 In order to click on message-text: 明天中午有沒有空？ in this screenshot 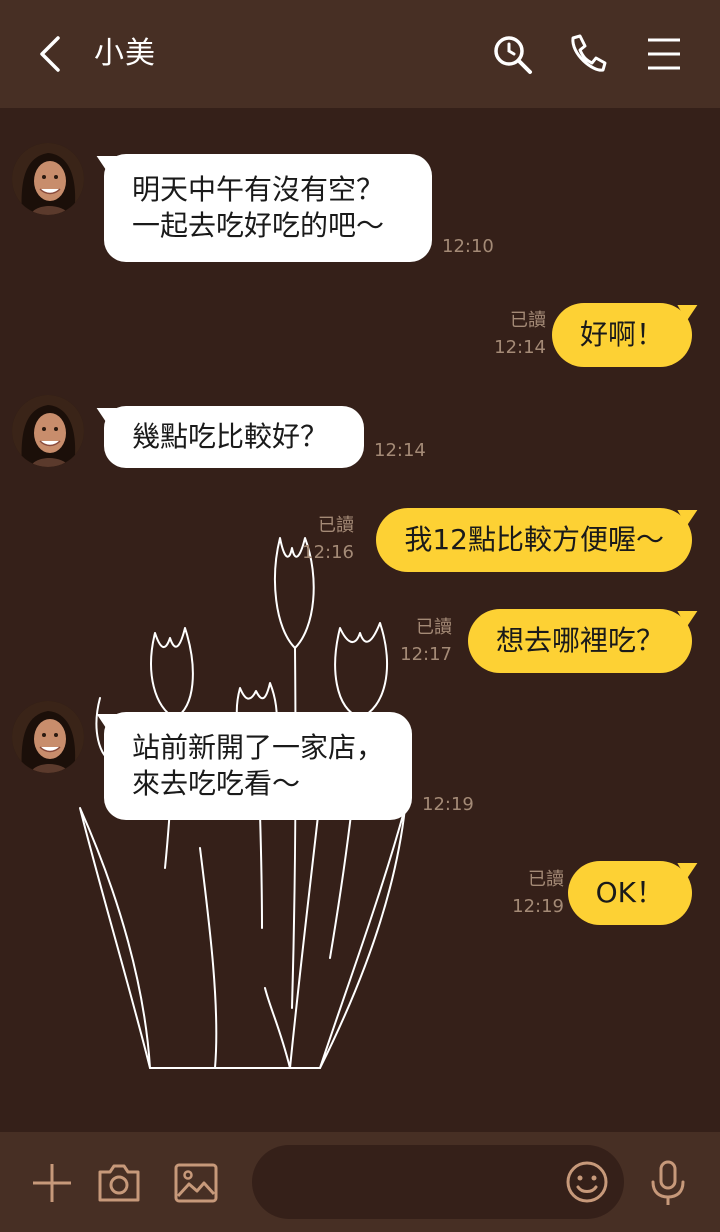, I will do `click(258, 189)`.